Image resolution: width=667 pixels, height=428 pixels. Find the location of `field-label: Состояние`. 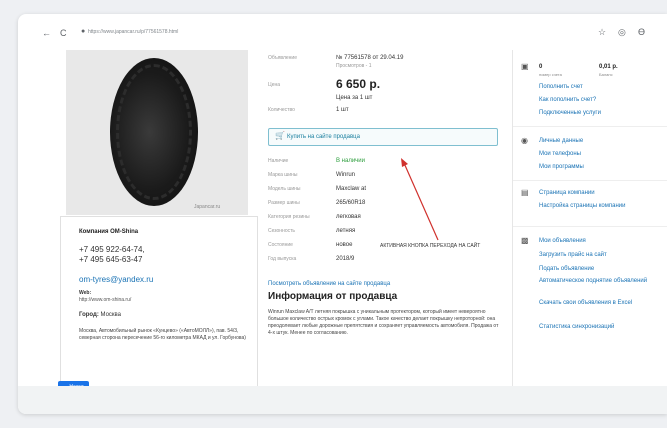

field-label: Состояние is located at coordinates (280, 245).